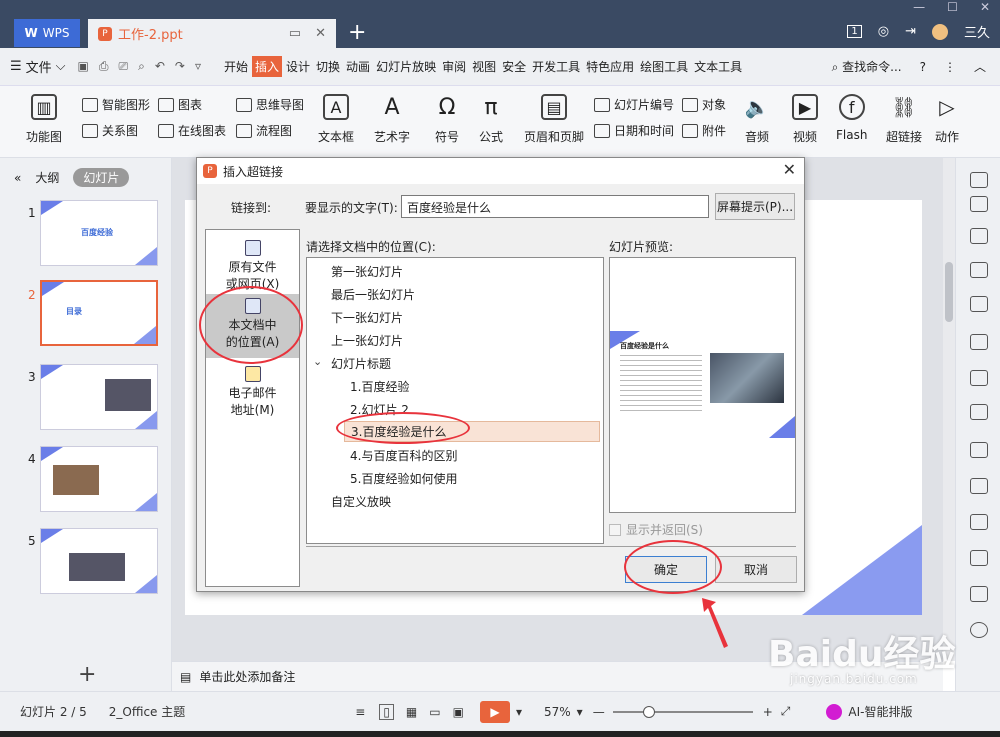  What do you see at coordinates (367, 340) in the screenshot?
I see `tree-item-prev-slide: 上一张幻灯片` at bounding box center [367, 340].